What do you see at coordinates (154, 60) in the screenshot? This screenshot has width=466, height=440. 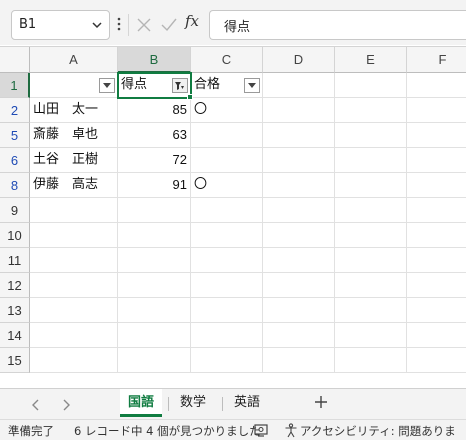 I see `column-header-b: B` at bounding box center [154, 60].